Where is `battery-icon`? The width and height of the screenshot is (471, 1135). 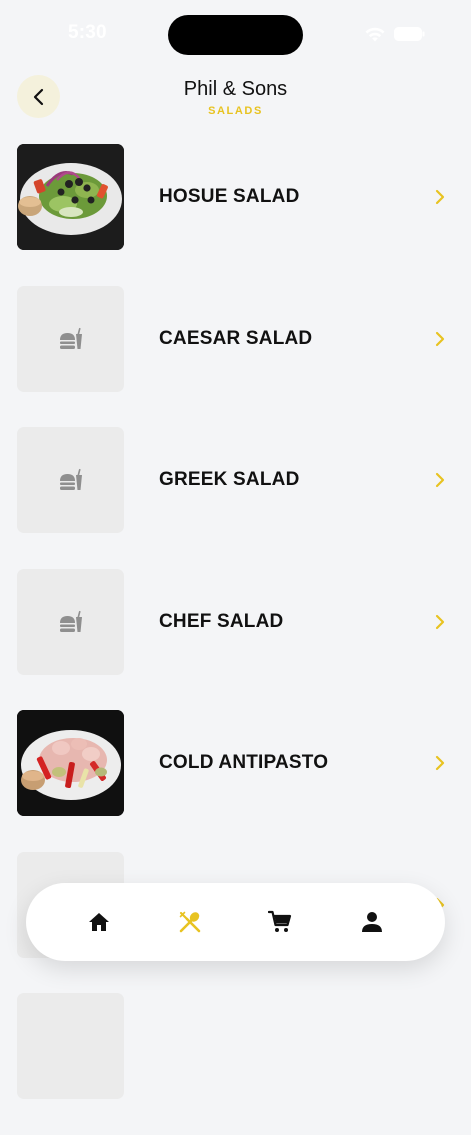
battery-icon is located at coordinates (409, 34).